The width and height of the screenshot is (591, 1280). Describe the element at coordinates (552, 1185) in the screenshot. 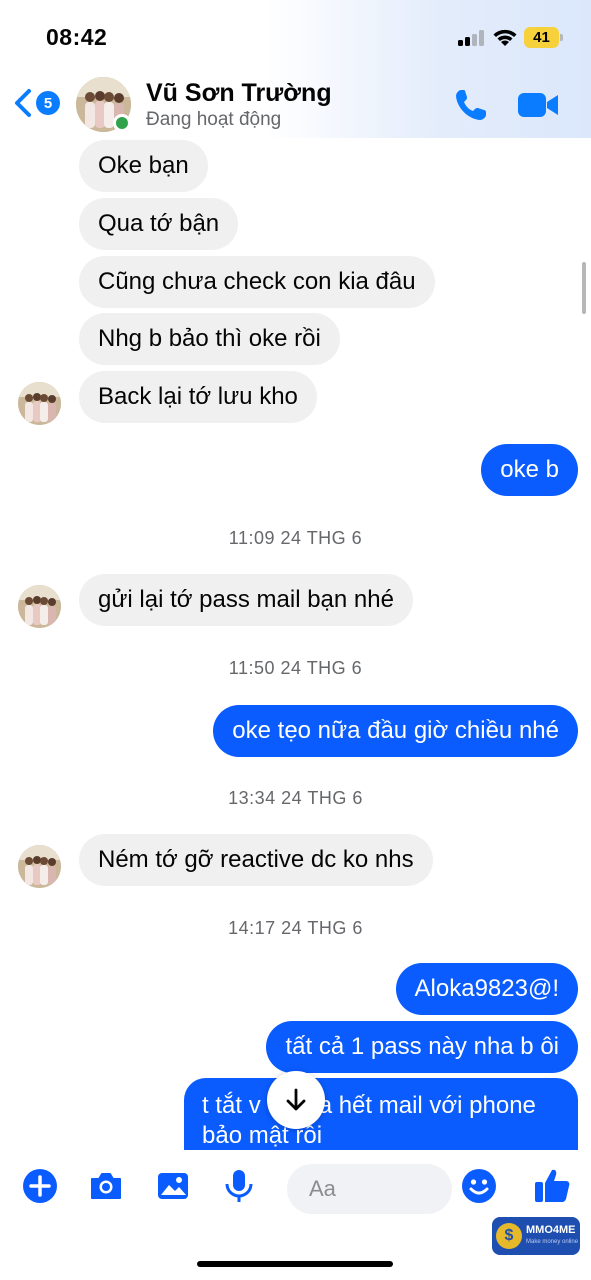

I see `thumbs-up-icon` at that location.